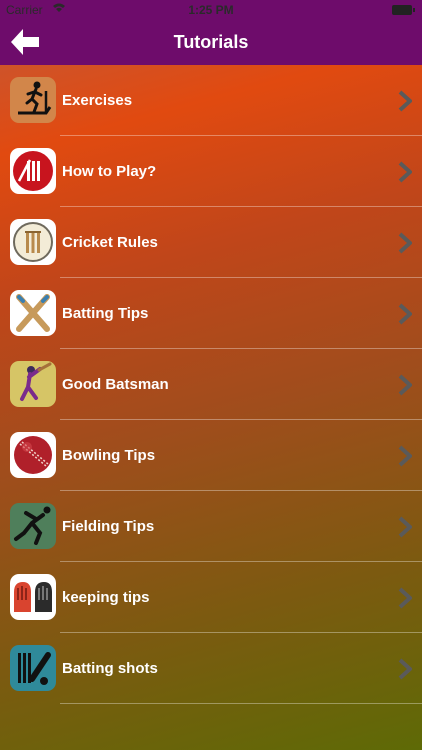  I want to click on navigation-bar: Tutorials, so click(211, 42).